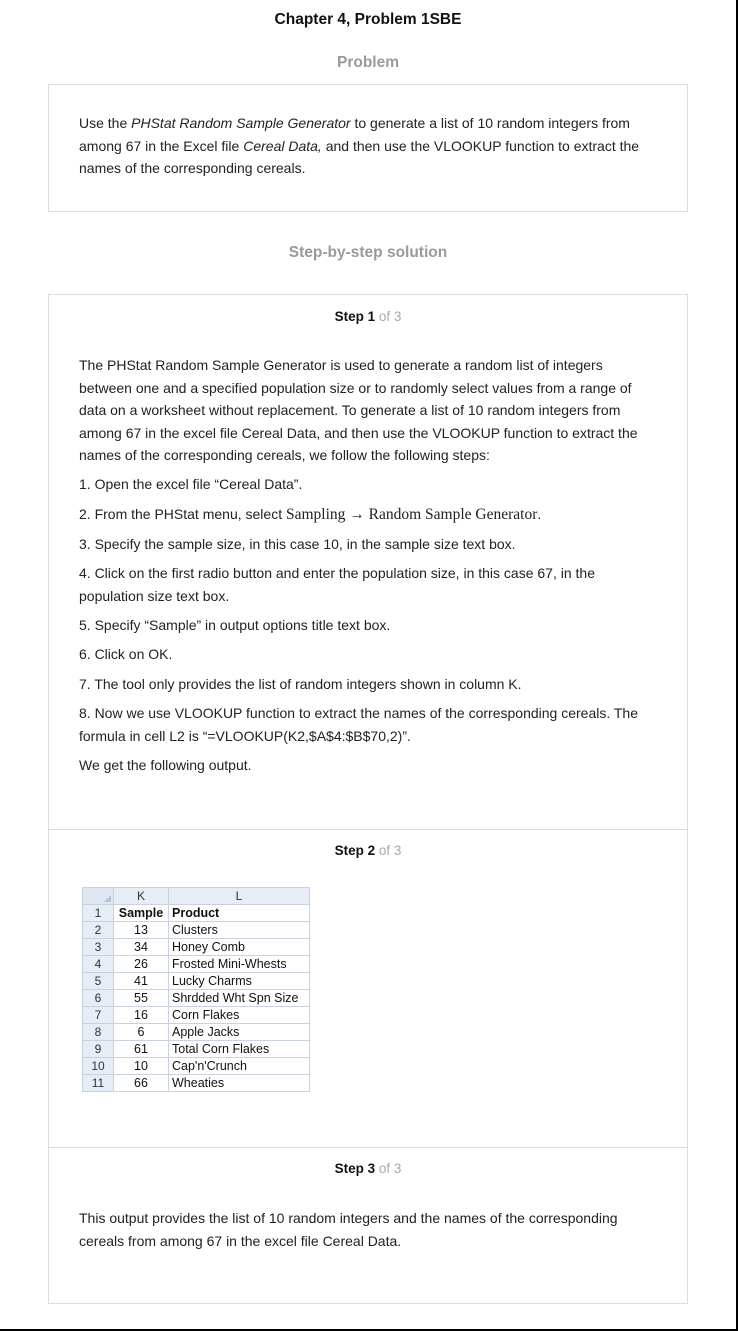 The height and width of the screenshot is (1331, 738). I want to click on item-2-prefix: 2. From the PHStat menu, select, so click(182, 514).